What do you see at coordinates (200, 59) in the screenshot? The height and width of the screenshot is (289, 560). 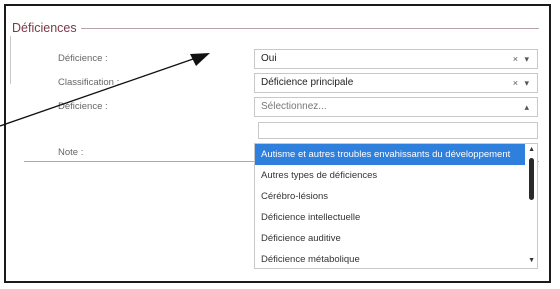 I see `arrow-head` at bounding box center [200, 59].